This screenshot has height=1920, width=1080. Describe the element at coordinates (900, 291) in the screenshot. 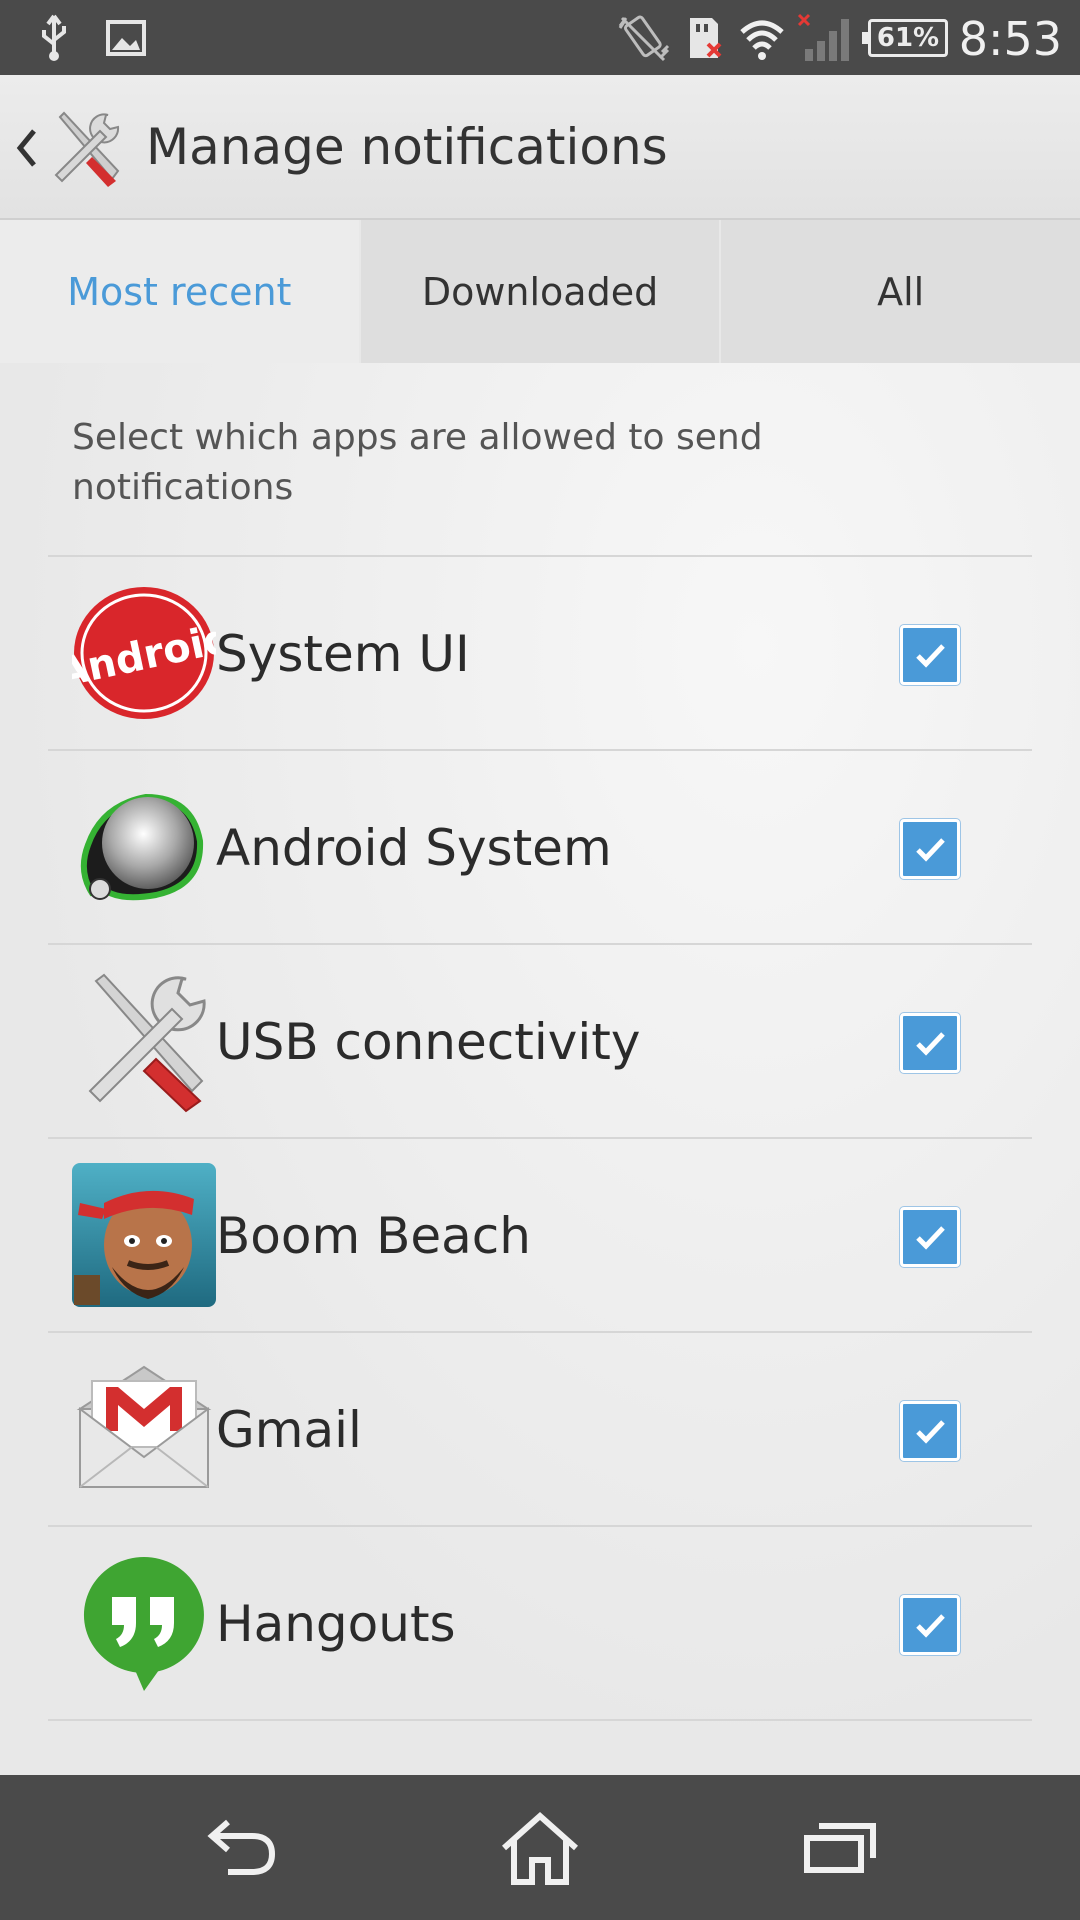

I see `tab-all: All` at that location.